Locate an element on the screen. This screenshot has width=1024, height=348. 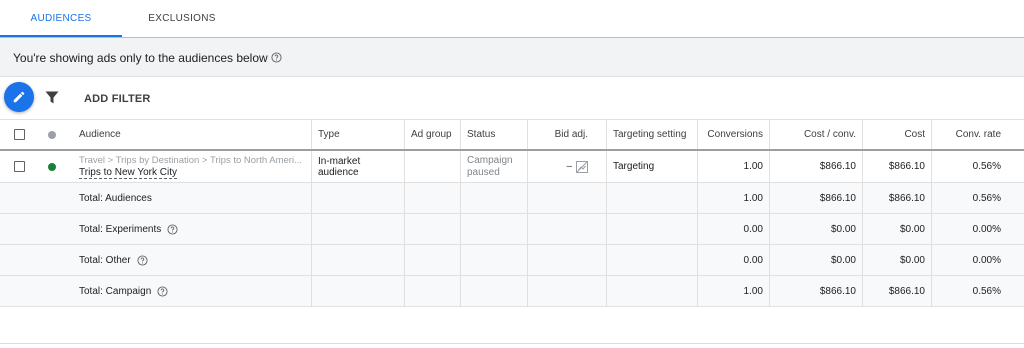
header-status-cell is located at coordinates (52, 134).